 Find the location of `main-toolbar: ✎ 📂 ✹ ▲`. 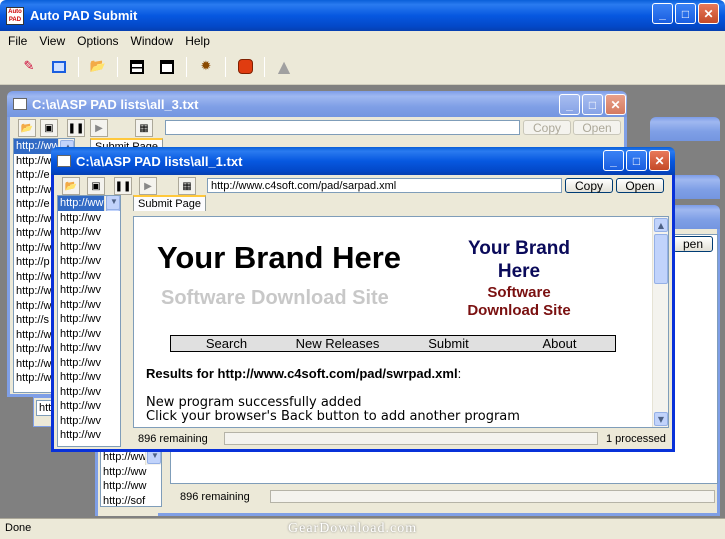

main-toolbar: ✎ 📂 ✹ ▲ is located at coordinates (362, 67).